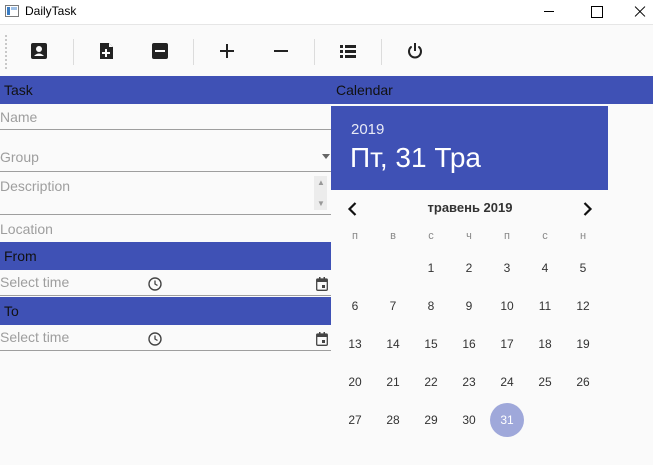 The width and height of the screenshot is (653, 465). What do you see at coordinates (507, 268) in the screenshot?
I see `calendar-day: 3` at bounding box center [507, 268].